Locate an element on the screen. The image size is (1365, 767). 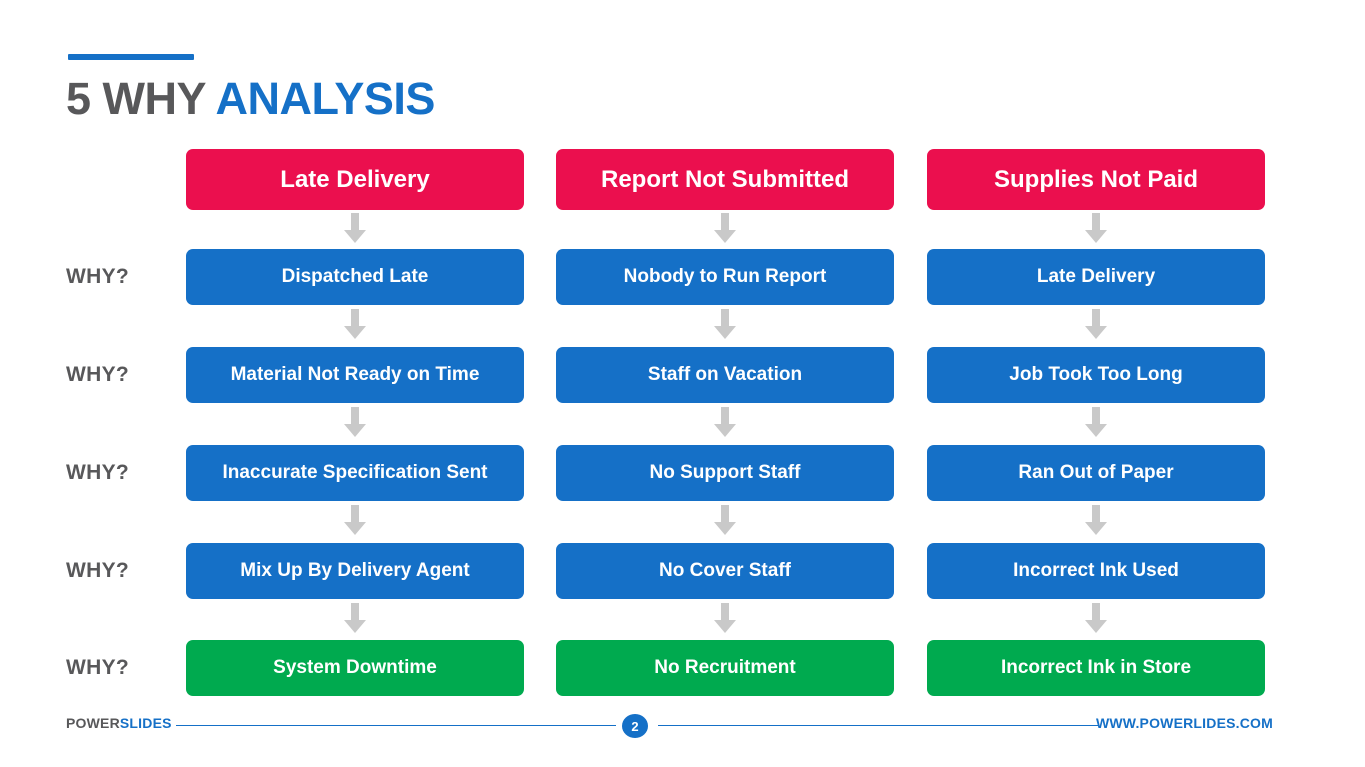
cause-node-3-3: Ran Out of Paper is located at coordinates (1096, 473).